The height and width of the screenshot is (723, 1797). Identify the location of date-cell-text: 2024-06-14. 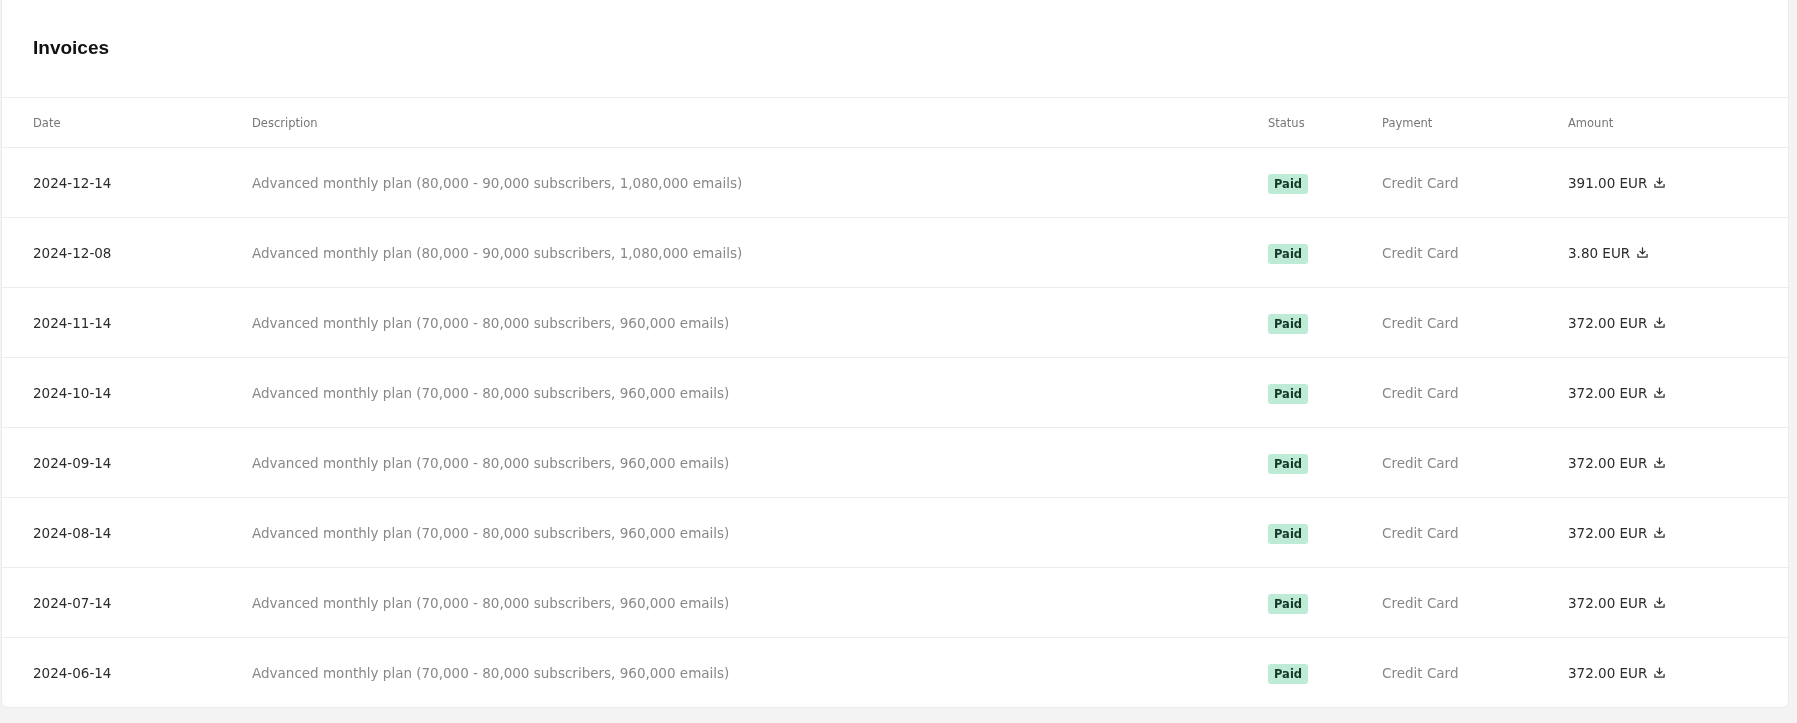
(73, 672).